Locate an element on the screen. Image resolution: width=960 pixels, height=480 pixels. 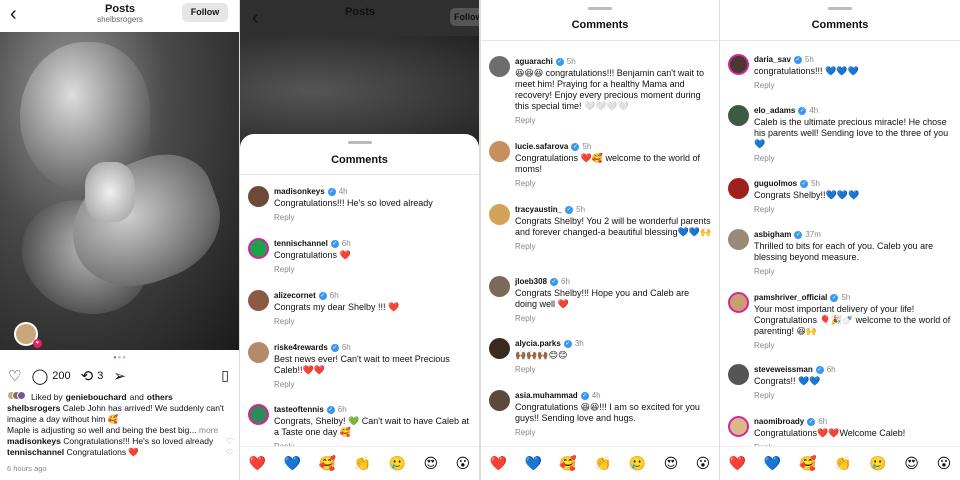
preview-comment-user: tennischannel is located at coordinates (35, 452).